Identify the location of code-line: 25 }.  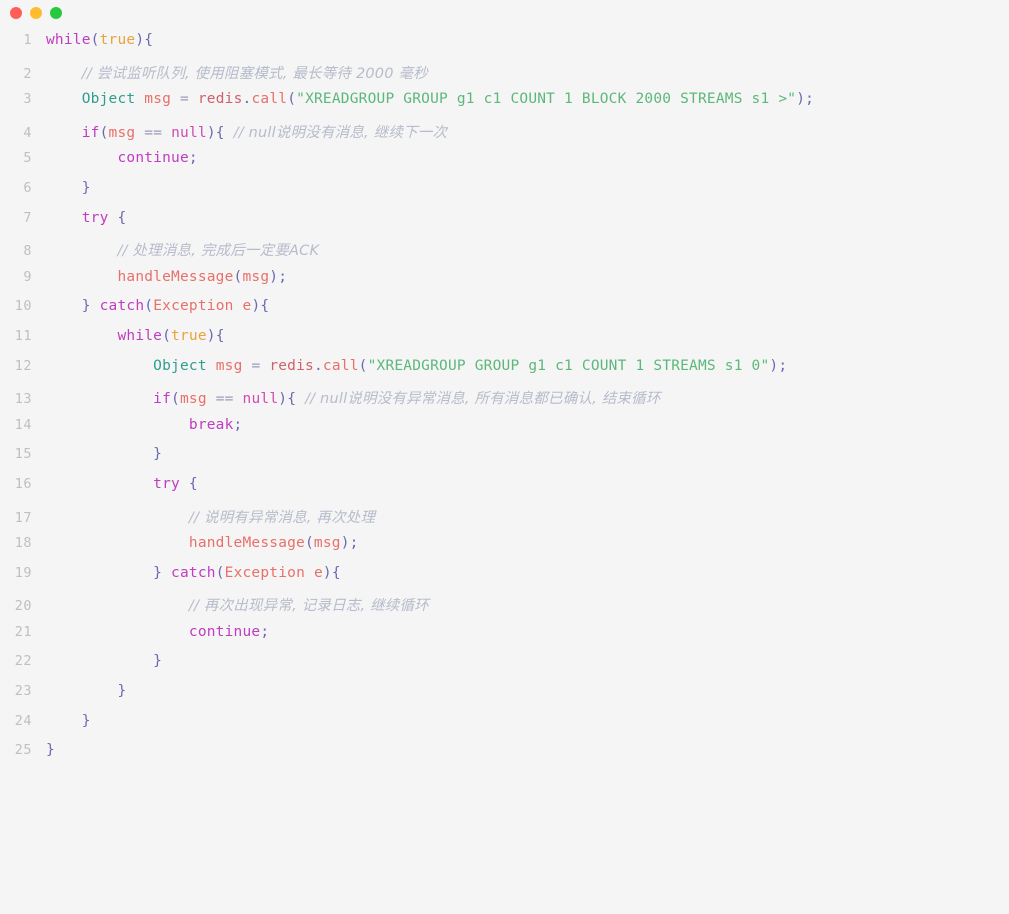
(504, 757).